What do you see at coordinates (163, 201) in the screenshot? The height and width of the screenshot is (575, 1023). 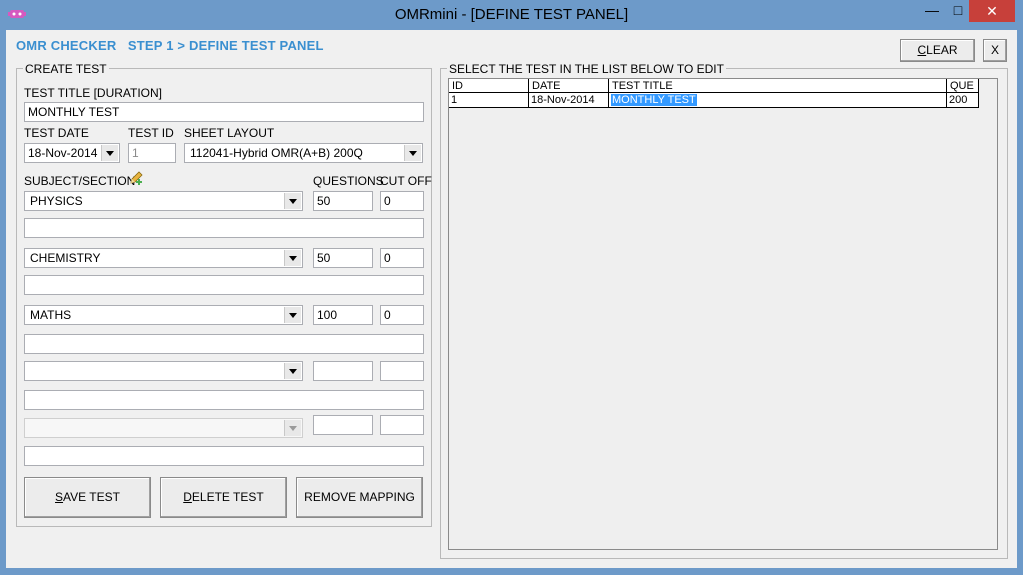 I see `subject-select-1: PHYSICS` at bounding box center [163, 201].